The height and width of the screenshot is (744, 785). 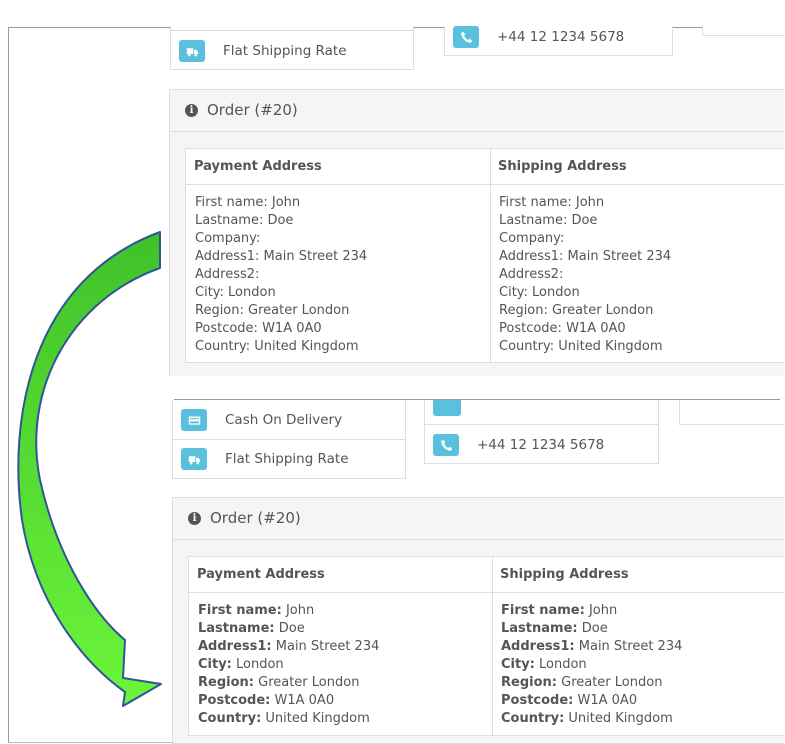 I want to click on arrow-shape, so click(x=89, y=469).